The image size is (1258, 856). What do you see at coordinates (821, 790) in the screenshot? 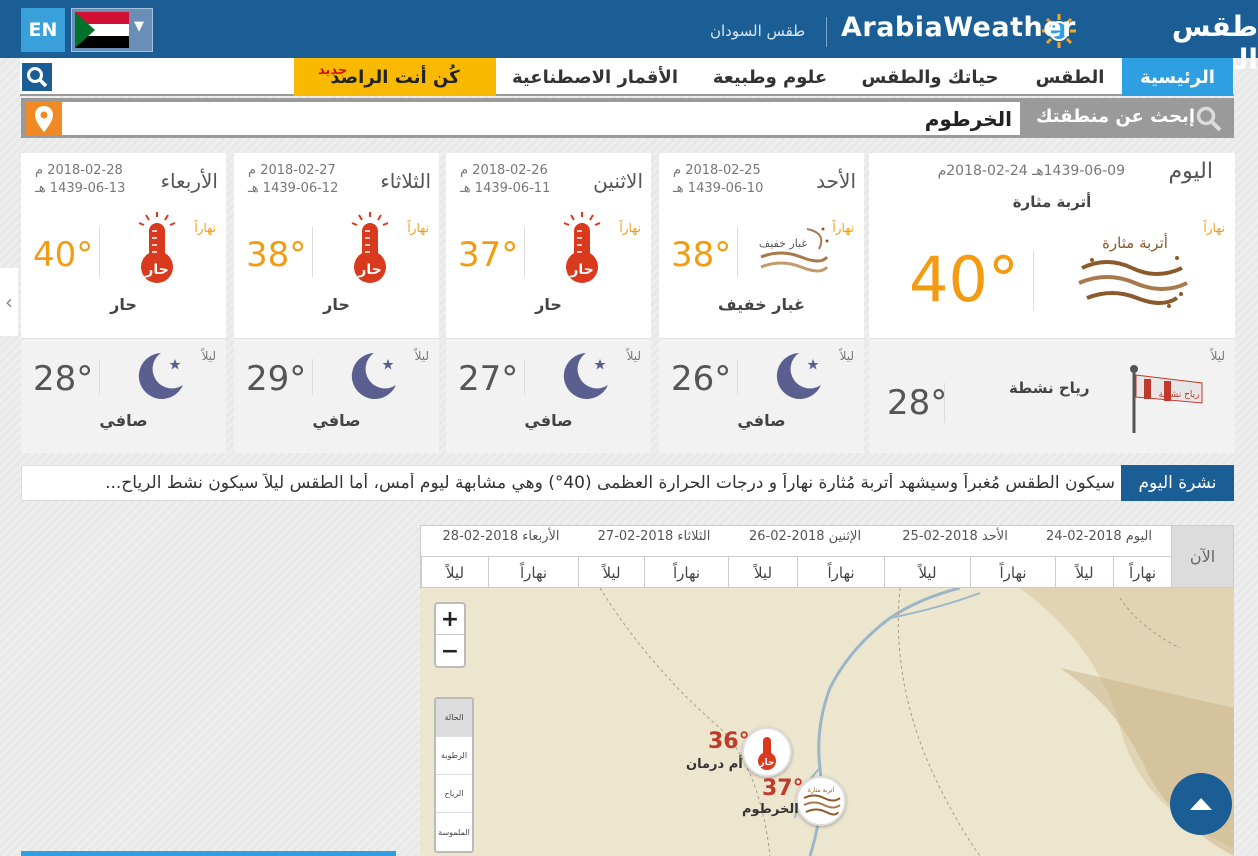
I see `marker-icon-label: أتربة مثارة` at bounding box center [821, 790].